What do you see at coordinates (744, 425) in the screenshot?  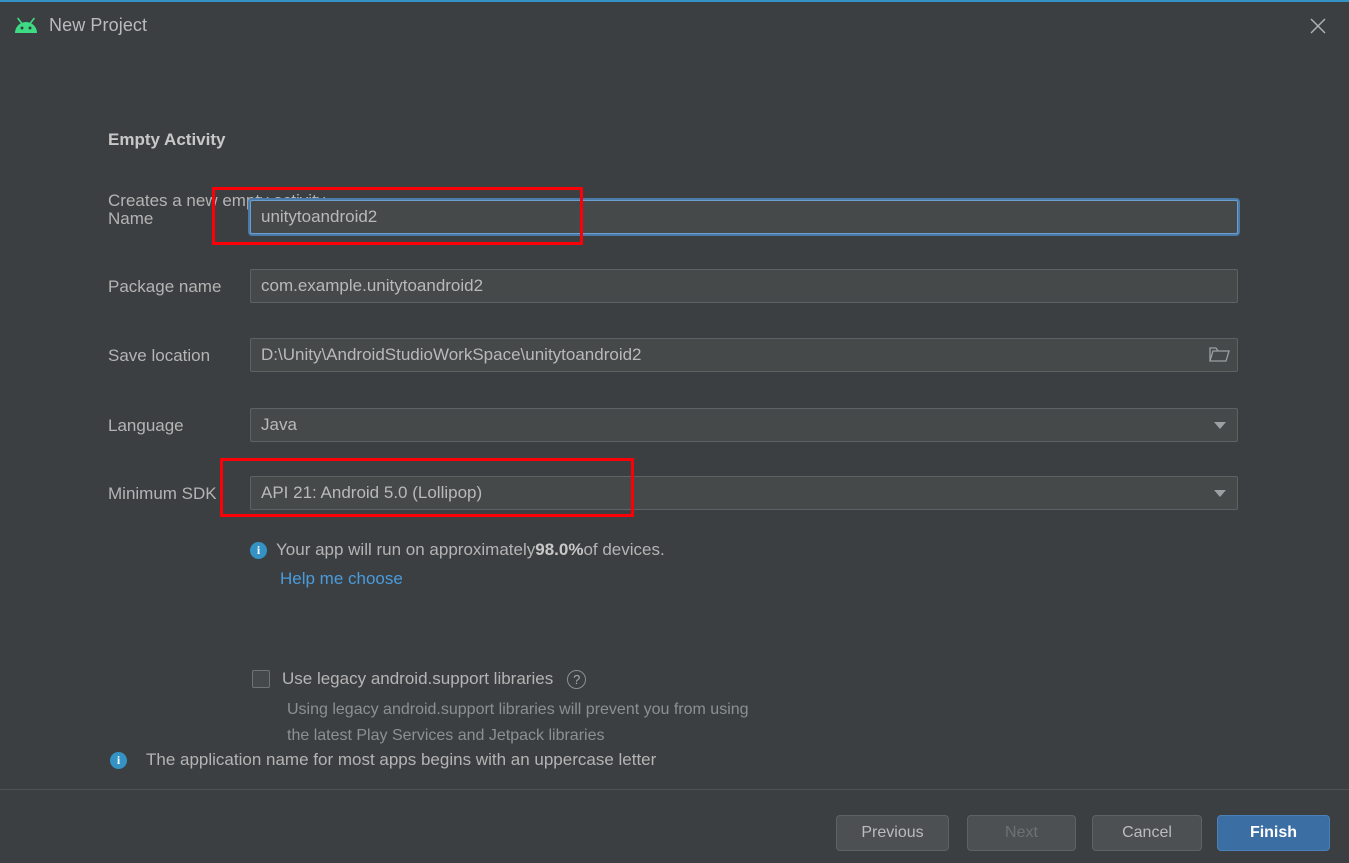 I see `language-select: Java` at bounding box center [744, 425].